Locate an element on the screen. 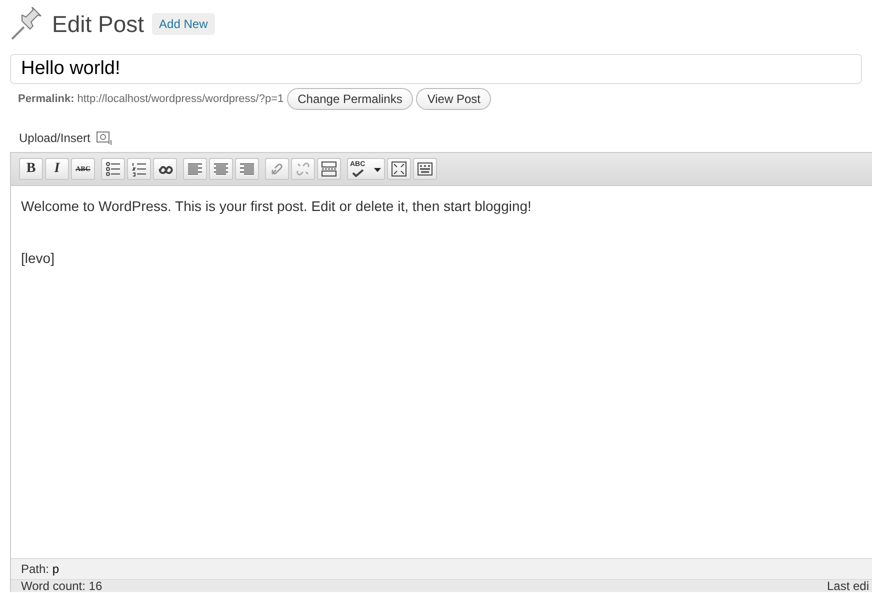 This screenshot has width=872, height=593. link-button is located at coordinates (277, 169).